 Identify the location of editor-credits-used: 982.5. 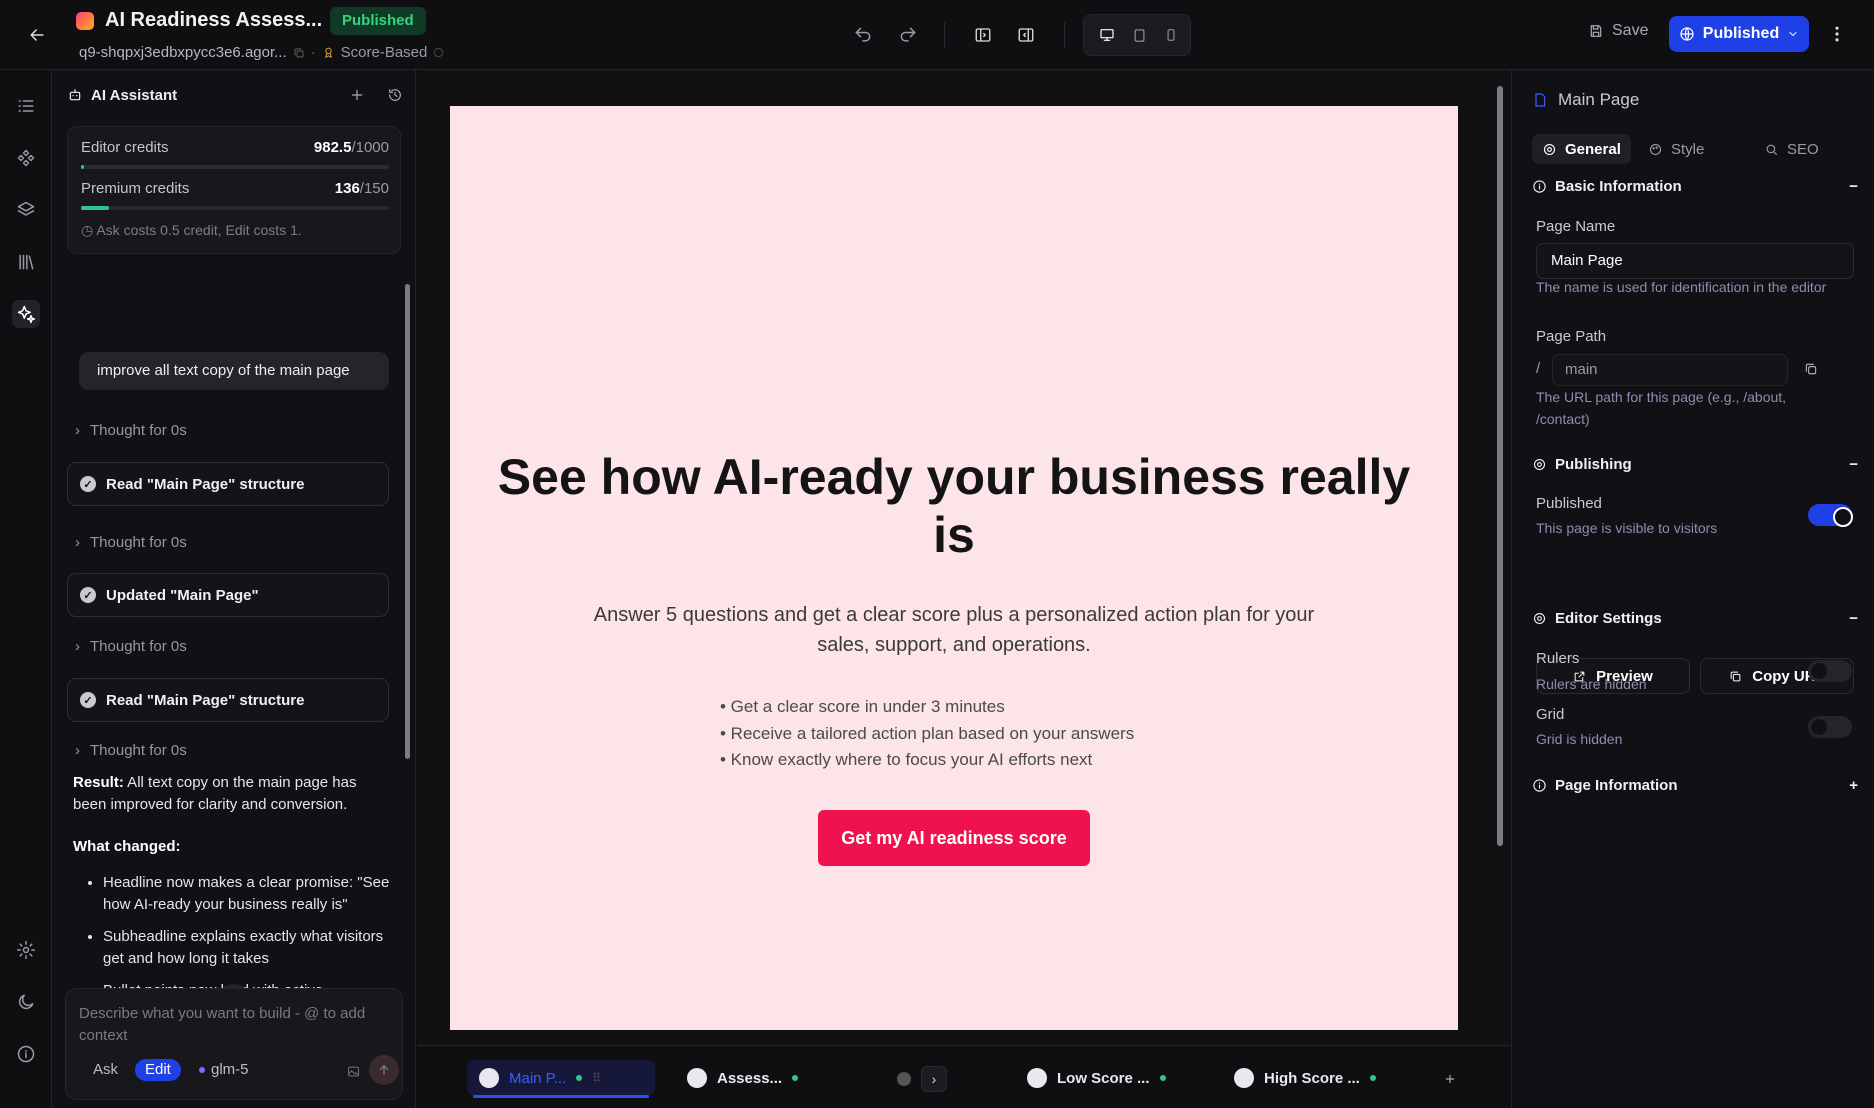
(332, 147).